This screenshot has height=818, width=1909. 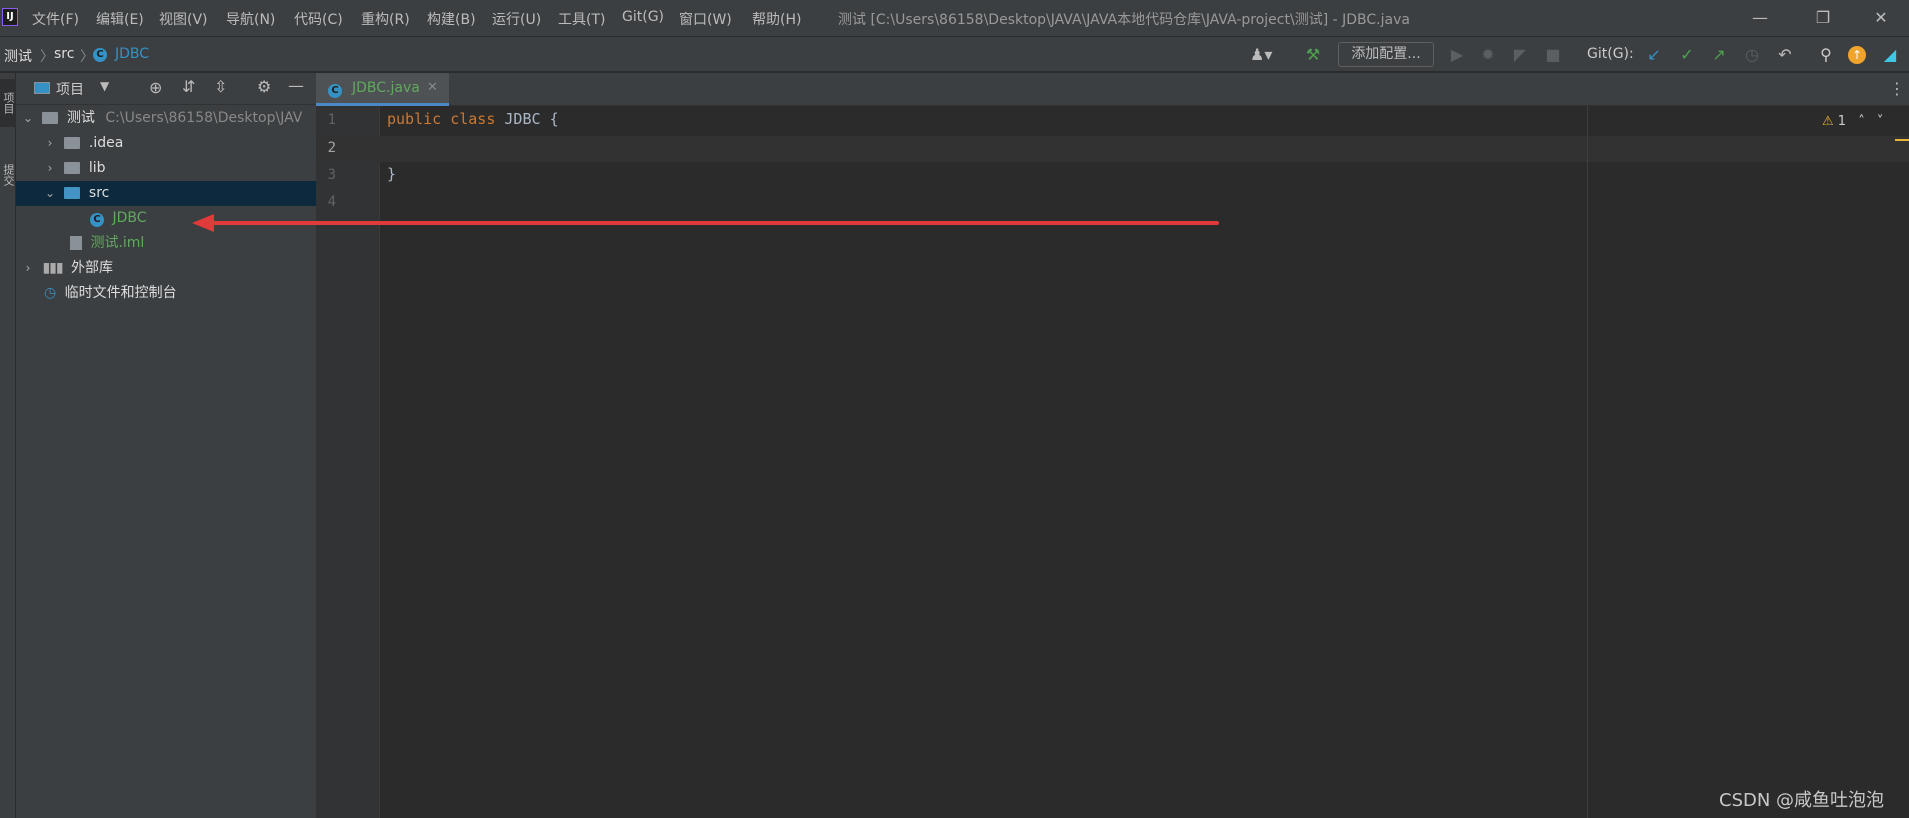 I want to click on line-number: 3, so click(x=331, y=175).